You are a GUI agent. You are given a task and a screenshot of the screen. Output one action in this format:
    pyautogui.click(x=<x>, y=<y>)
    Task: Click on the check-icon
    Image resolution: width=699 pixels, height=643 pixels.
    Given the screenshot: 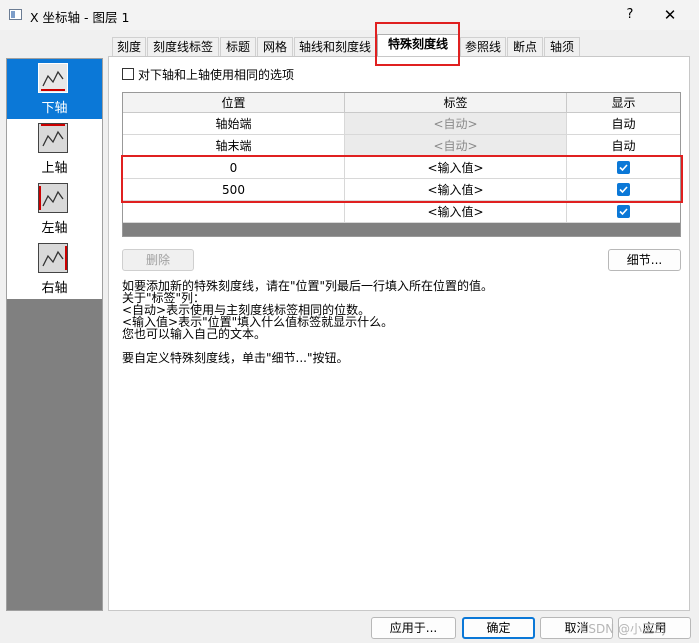 What is the action you would take?
    pyautogui.click(x=623, y=211)
    